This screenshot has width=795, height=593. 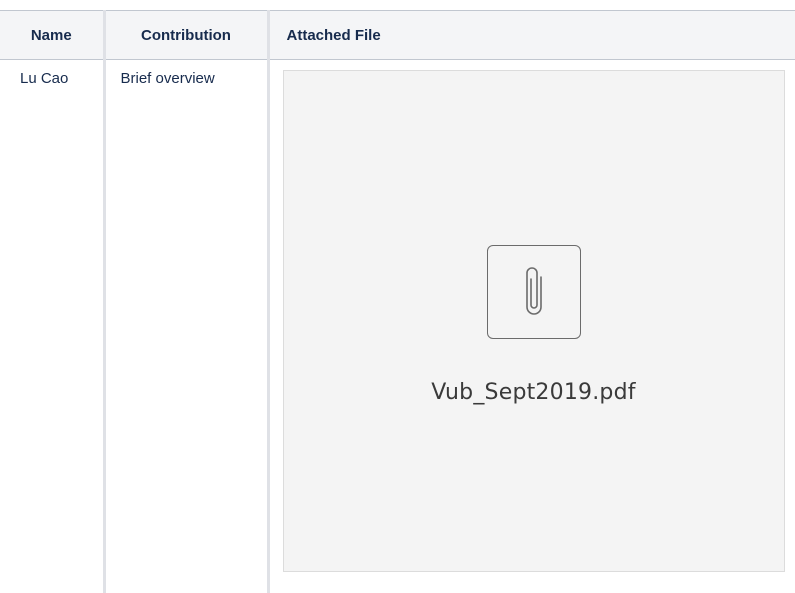 What do you see at coordinates (533, 292) in the screenshot?
I see `paperclip-icon` at bounding box center [533, 292].